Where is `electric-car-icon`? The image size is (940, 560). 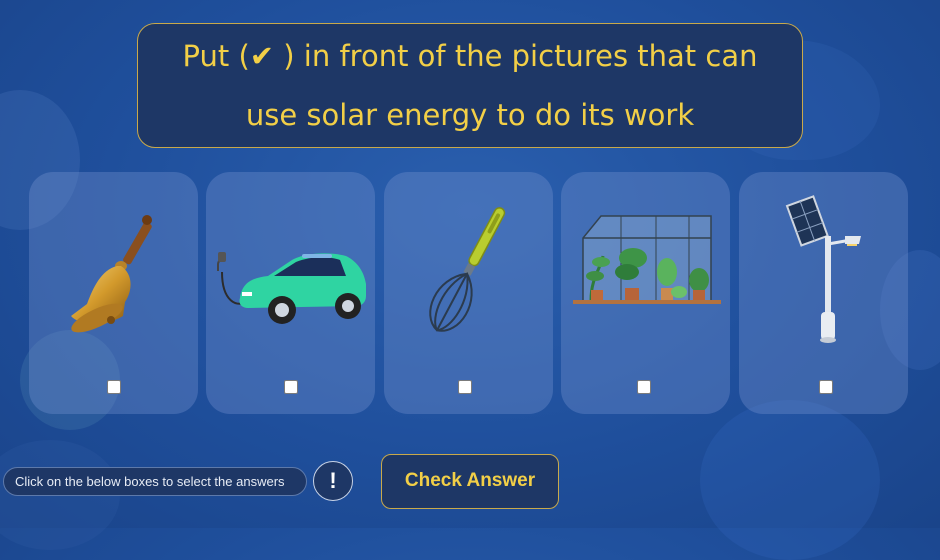
electric-car-icon is located at coordinates (291, 288).